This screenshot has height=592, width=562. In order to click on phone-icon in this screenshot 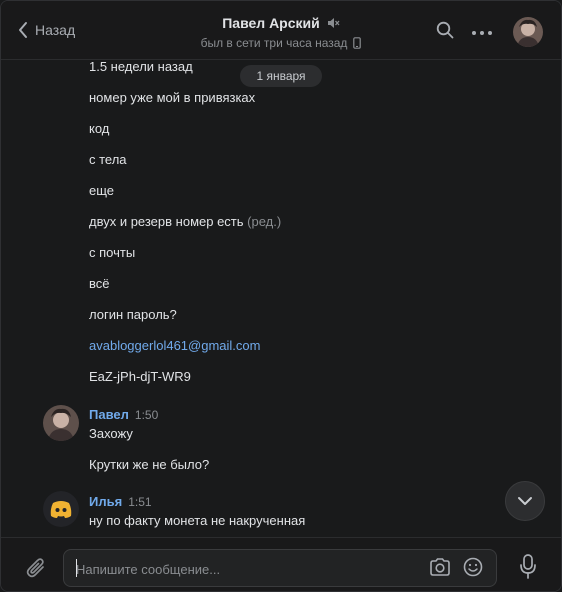, I will do `click(357, 43)`.